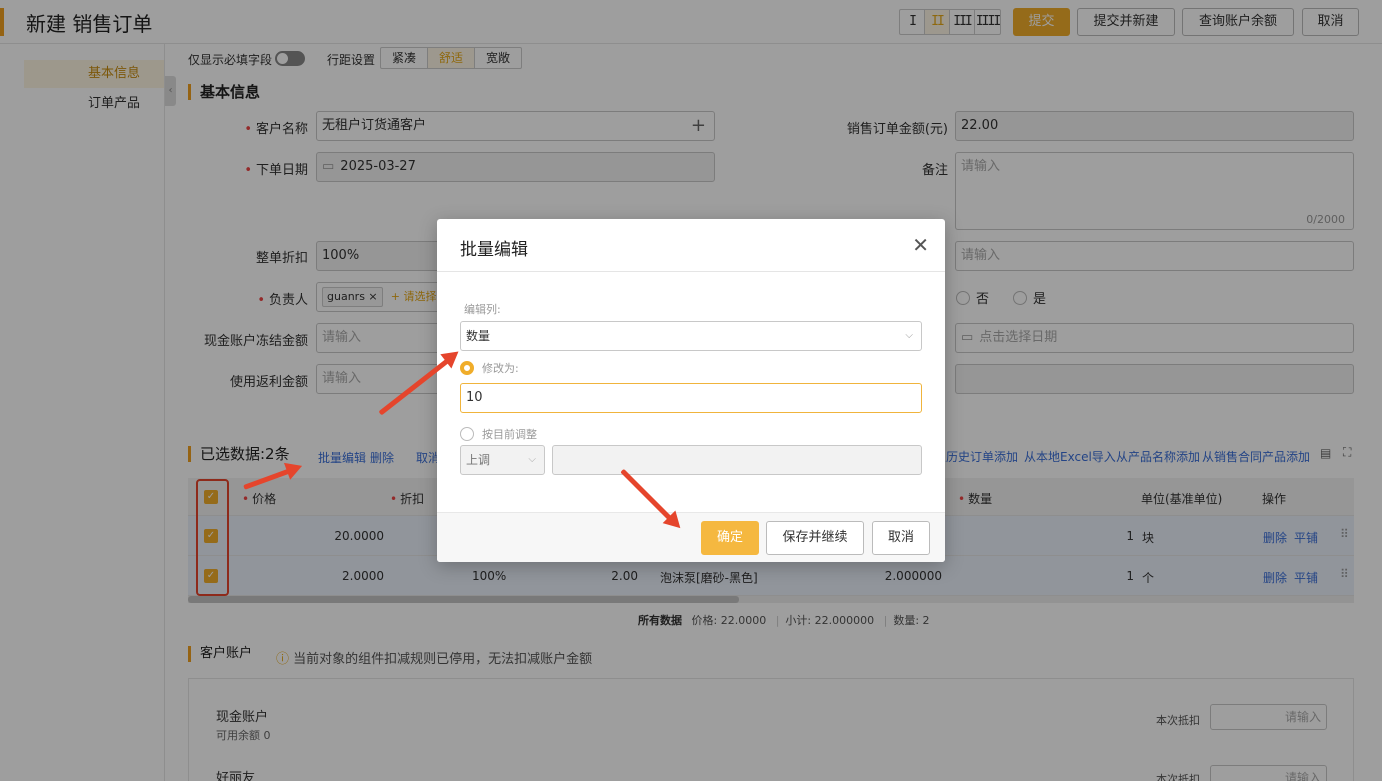  I want to click on adjust-direction-select: 上调 ⌵, so click(502, 460).